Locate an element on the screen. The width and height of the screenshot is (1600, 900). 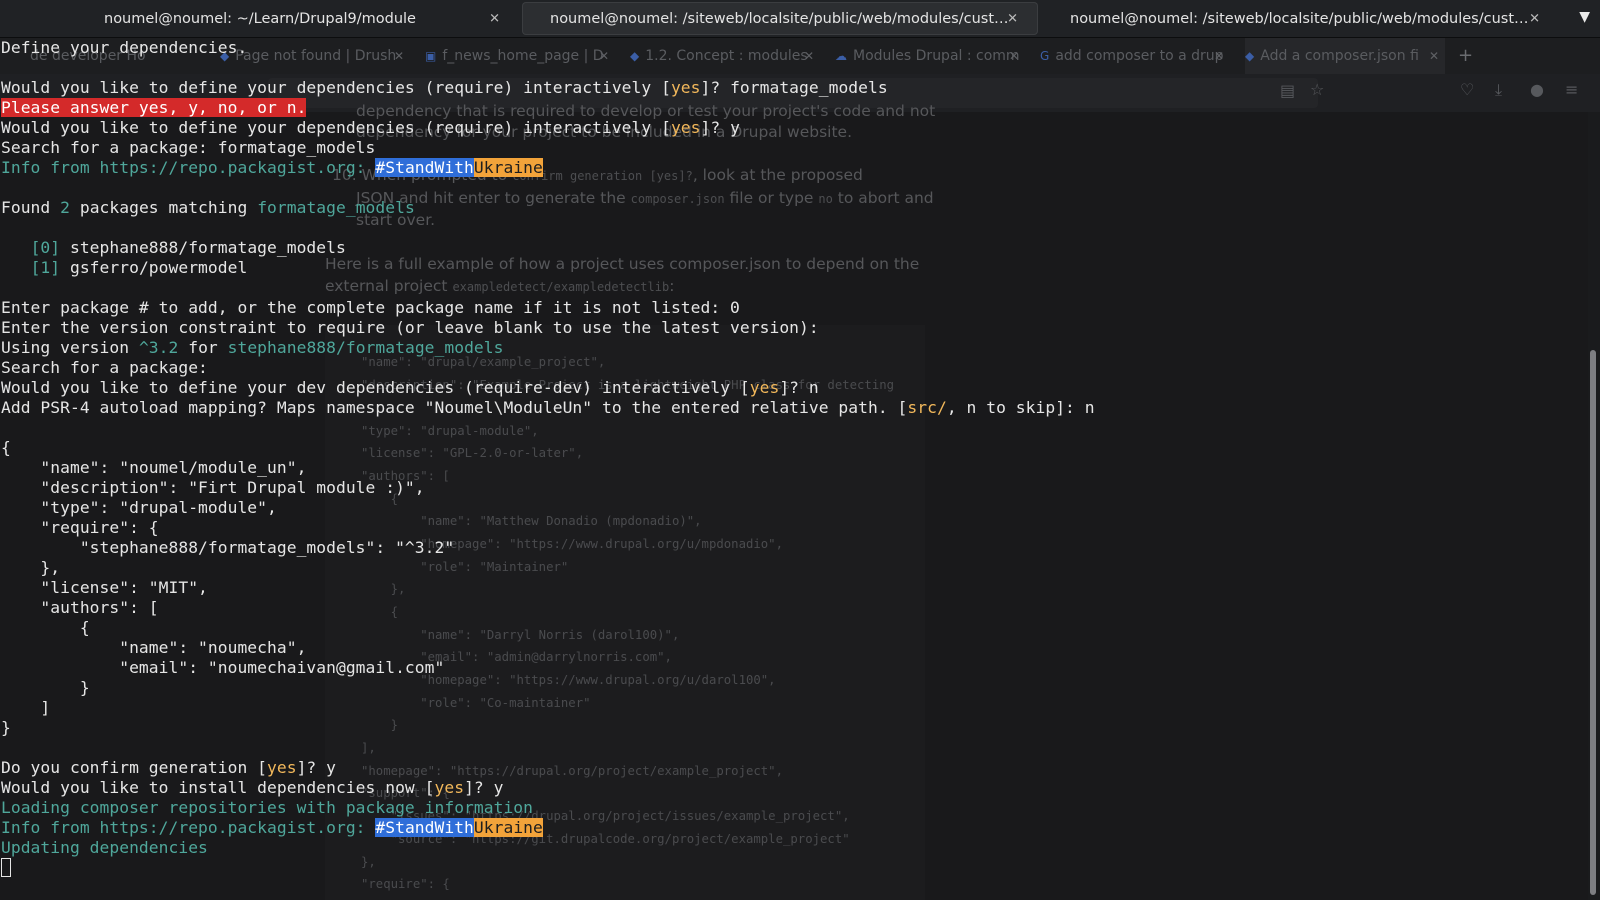
terminal-text: packages matching is located at coordinates (163, 207).